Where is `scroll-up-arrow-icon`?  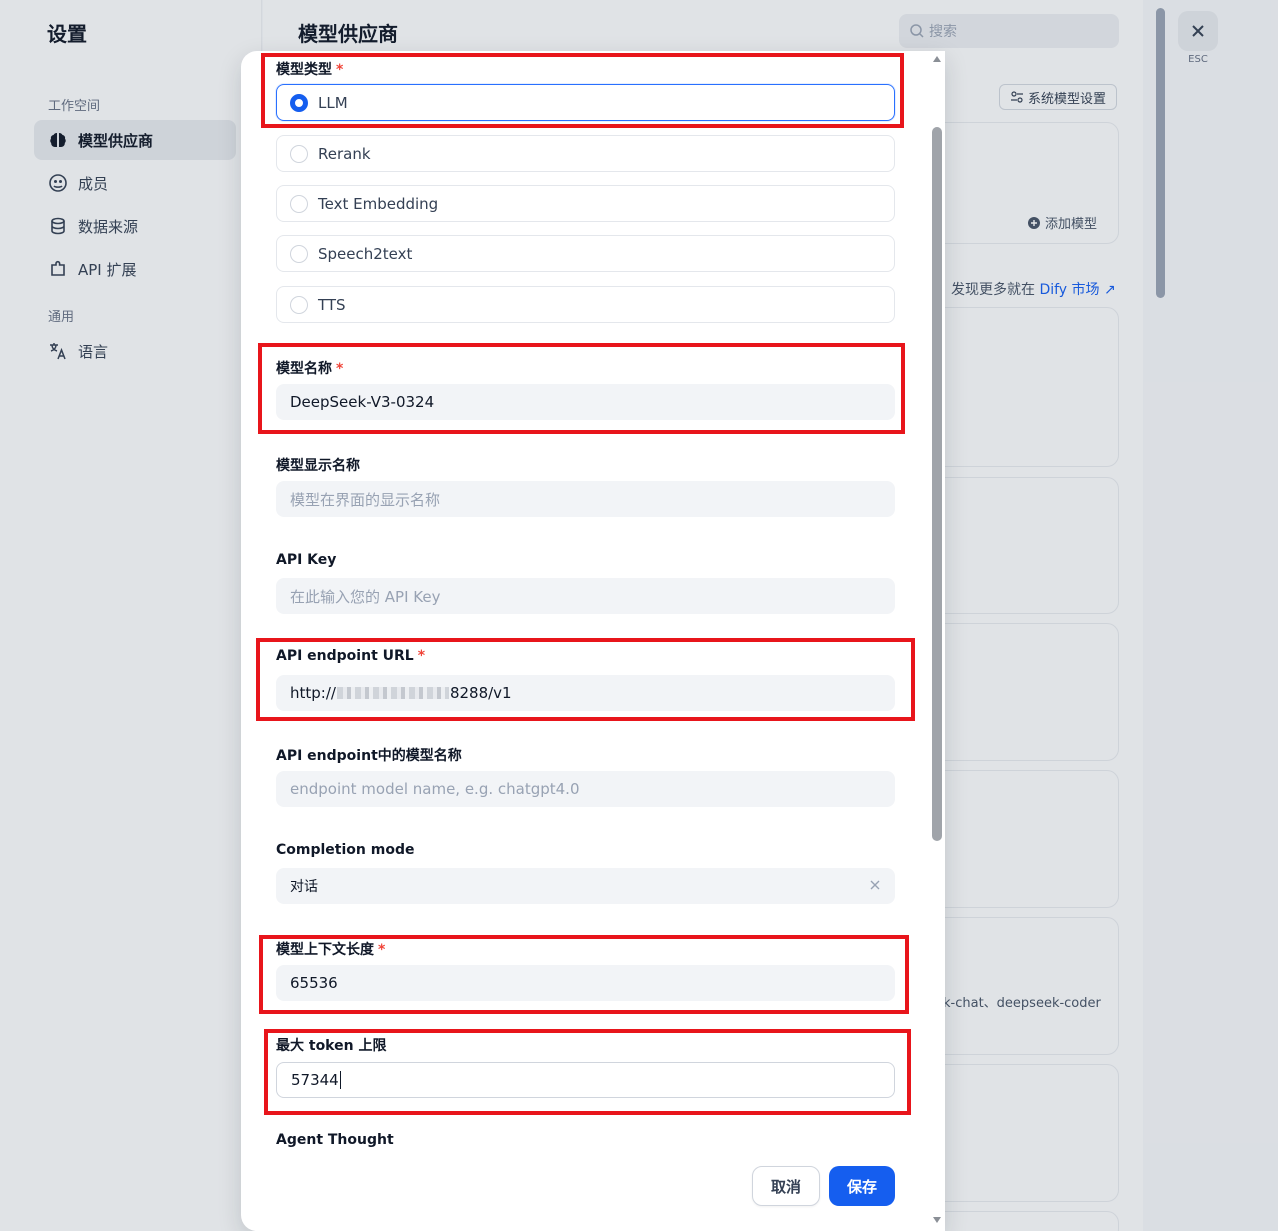
scroll-up-arrow-icon is located at coordinates (937, 59).